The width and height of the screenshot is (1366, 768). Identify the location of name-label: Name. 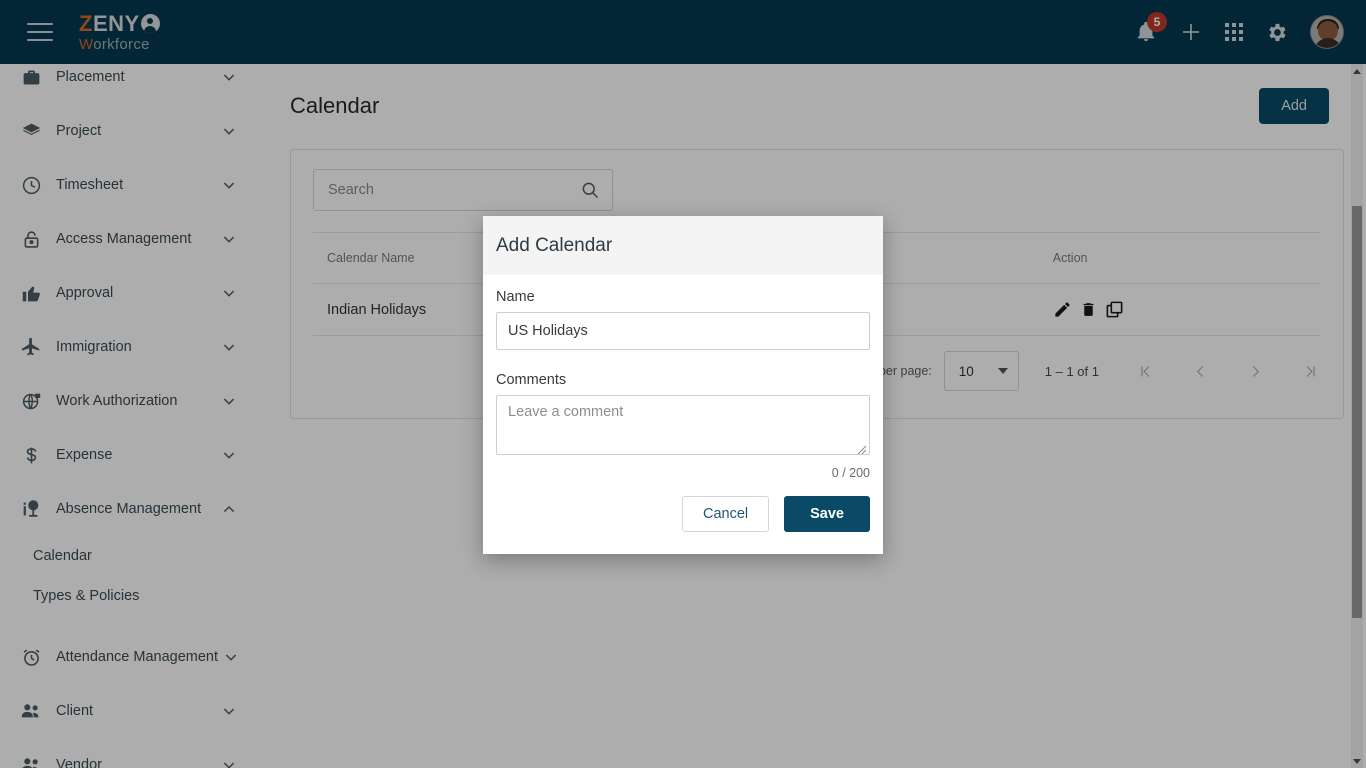
(515, 297).